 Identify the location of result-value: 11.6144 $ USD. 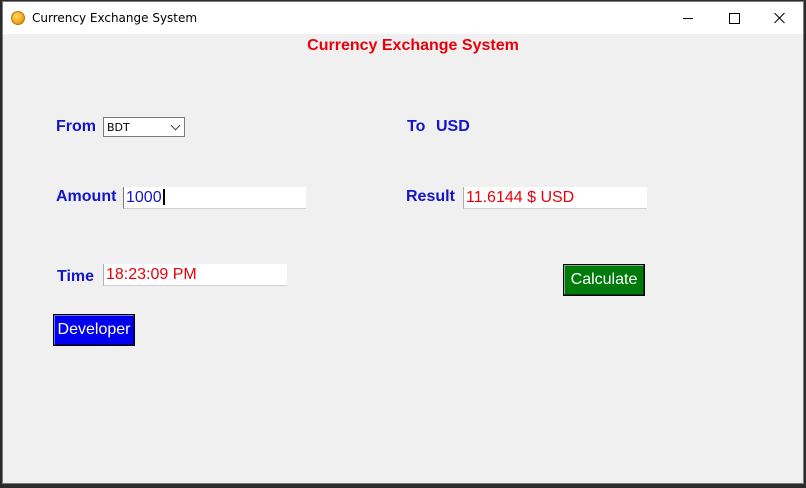
(520, 197).